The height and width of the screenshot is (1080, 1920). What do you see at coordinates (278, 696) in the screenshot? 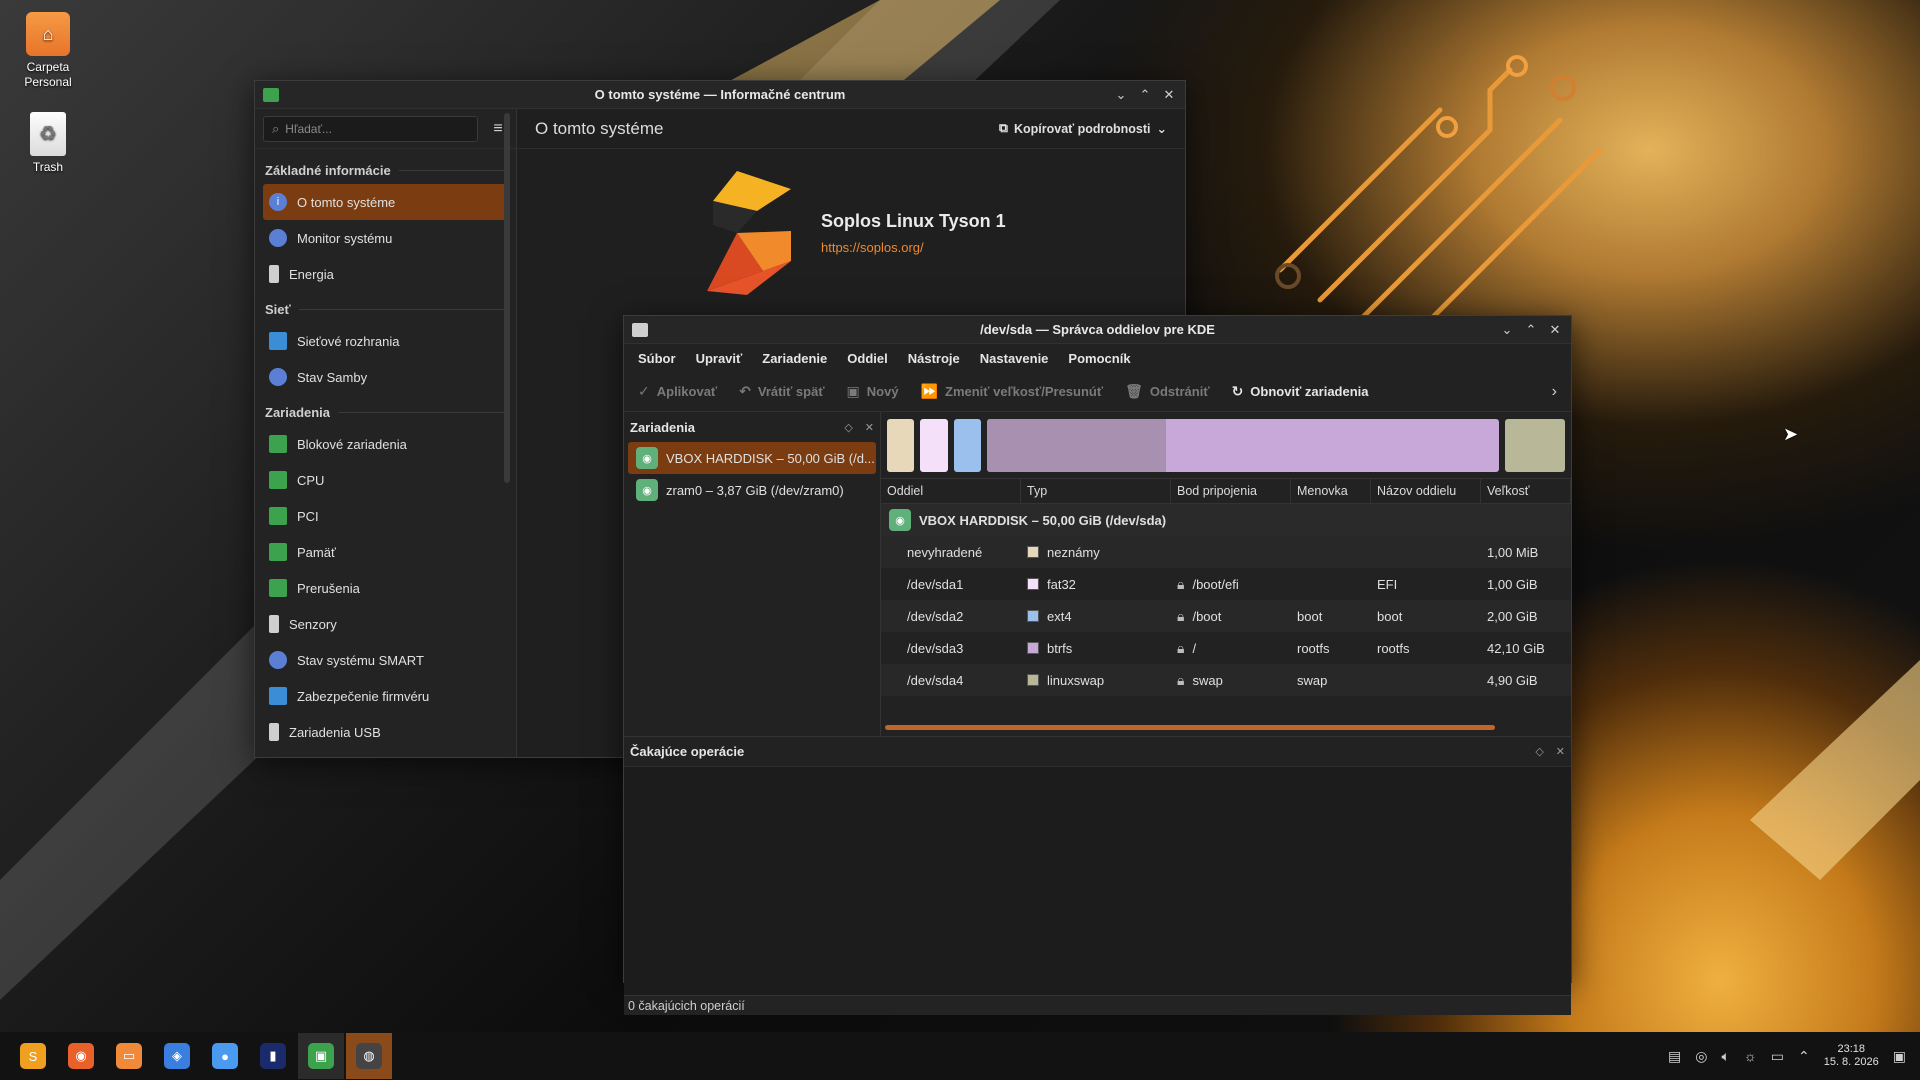
I see `shield-icon` at bounding box center [278, 696].